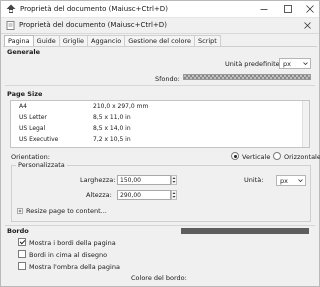 Image resolution: width=320 pixels, height=287 pixels. What do you see at coordinates (160, 139) in the screenshot?
I see `list-item: US Executive 7,2 x 10,5 in` at bounding box center [160, 139].